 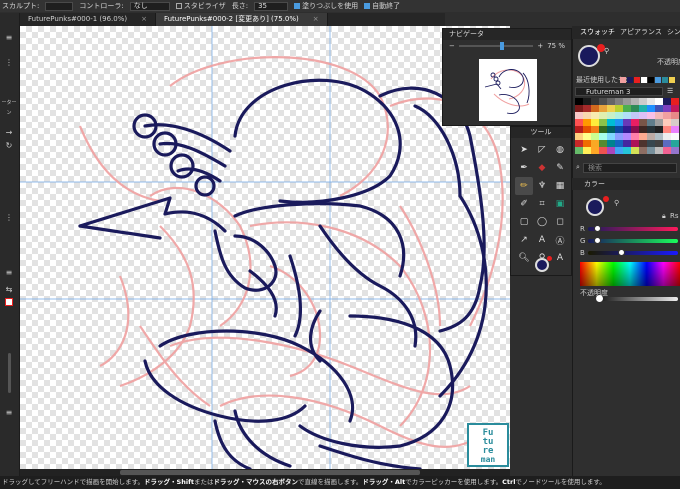 I want to click on fill-checkbox: 塗りつぶしを使用, so click(x=326, y=6).